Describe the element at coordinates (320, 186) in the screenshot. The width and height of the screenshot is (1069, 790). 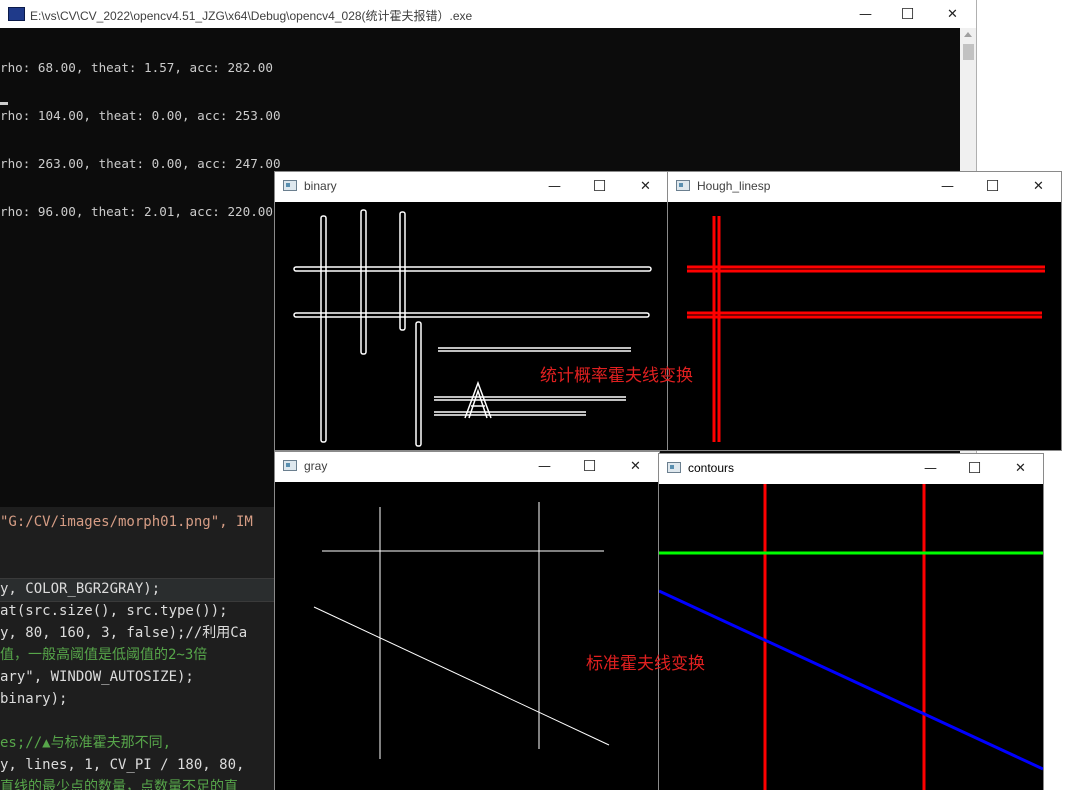
I see `binary-title: binary` at that location.